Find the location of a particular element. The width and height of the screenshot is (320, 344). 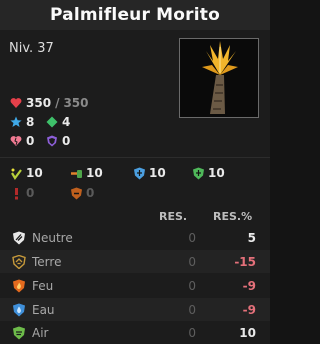

resist-row-water-res: 0 is located at coordinates (192, 309).